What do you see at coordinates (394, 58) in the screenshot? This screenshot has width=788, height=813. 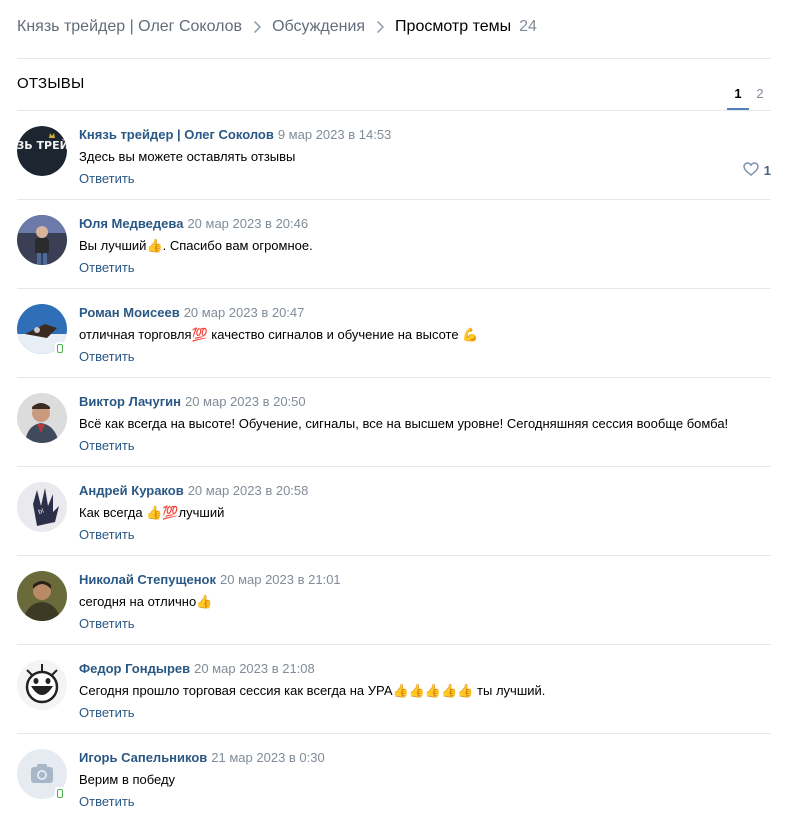 I see `divider` at bounding box center [394, 58].